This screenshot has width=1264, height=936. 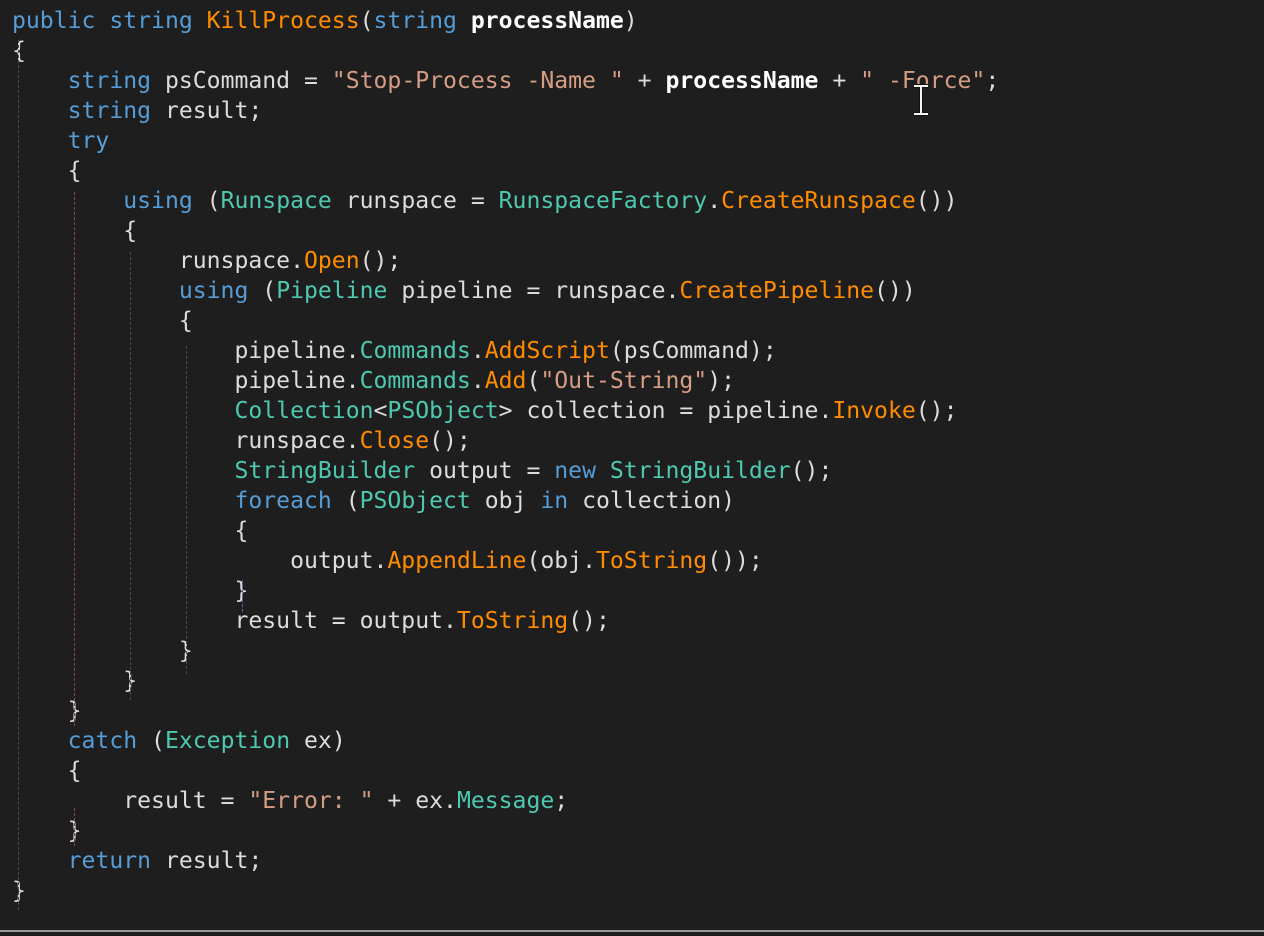 What do you see at coordinates (241, 81) in the screenshot?
I see `code-token: psCommand =` at bounding box center [241, 81].